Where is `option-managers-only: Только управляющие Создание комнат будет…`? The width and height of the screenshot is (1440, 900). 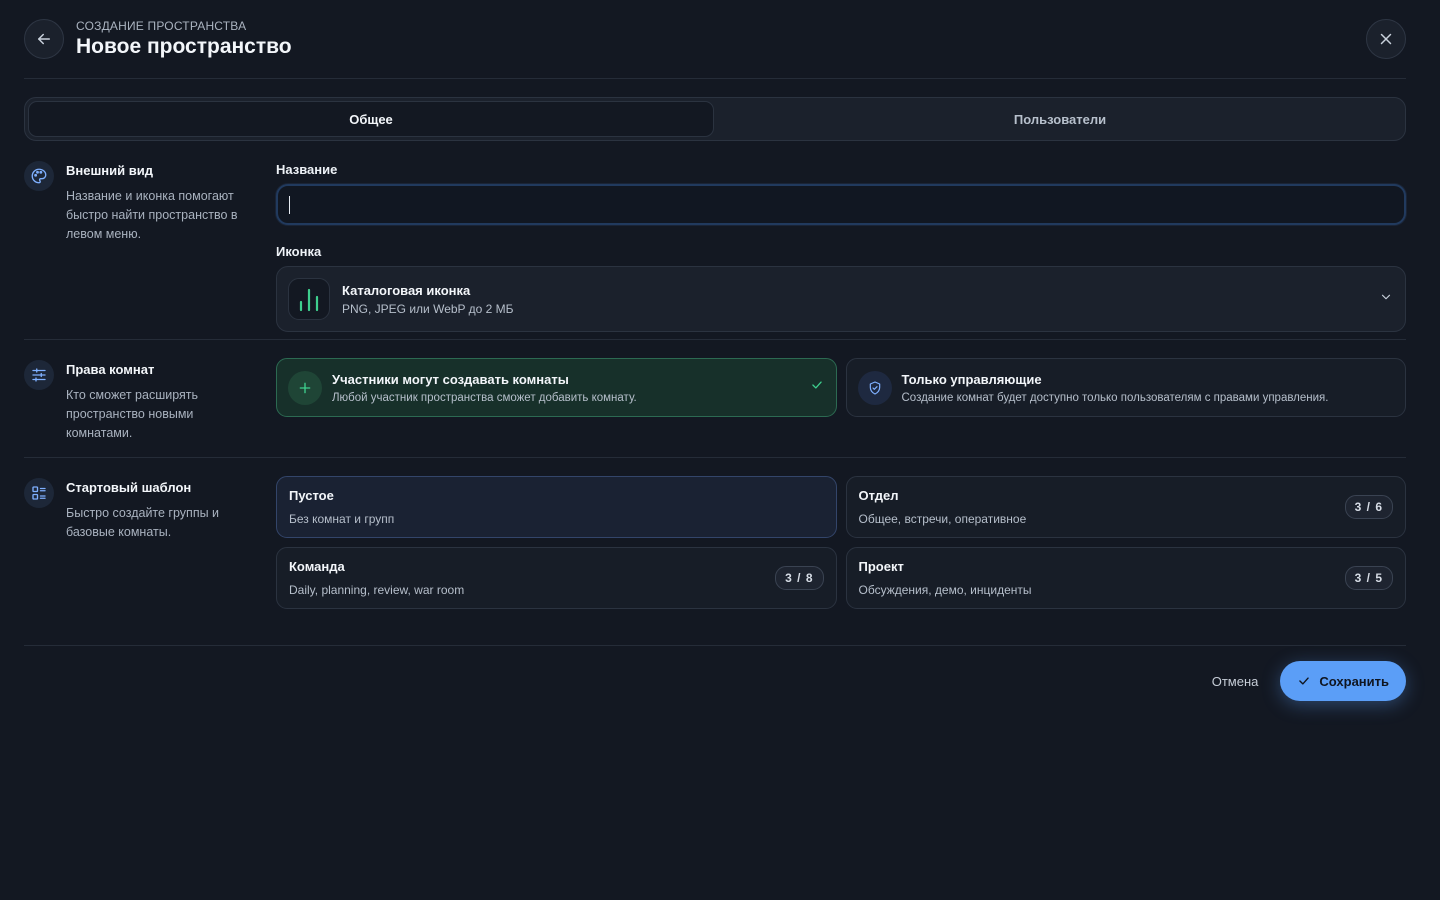 option-managers-only: Только управляющие Создание комнат будет… is located at coordinates (1125, 387).